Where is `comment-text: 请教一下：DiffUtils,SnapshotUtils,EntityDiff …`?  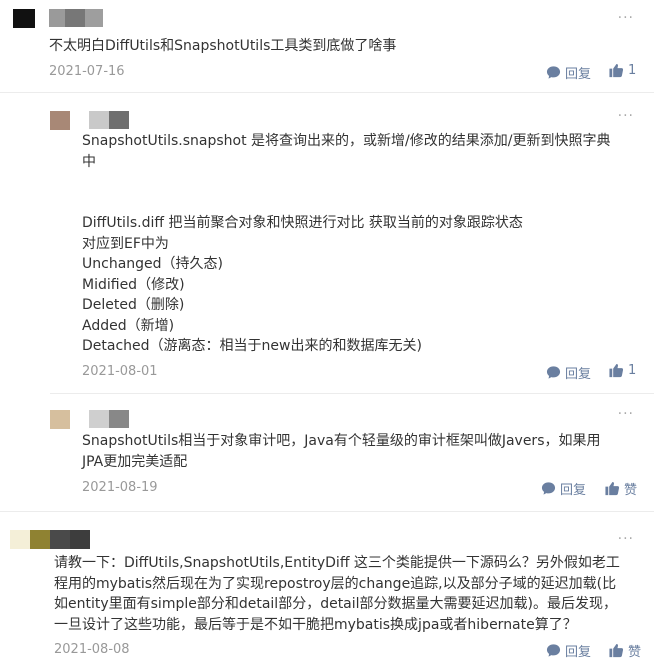
comment-text: 请教一下：DiffUtils,SnapshotUtils,EntityDiff … is located at coordinates (337, 594).